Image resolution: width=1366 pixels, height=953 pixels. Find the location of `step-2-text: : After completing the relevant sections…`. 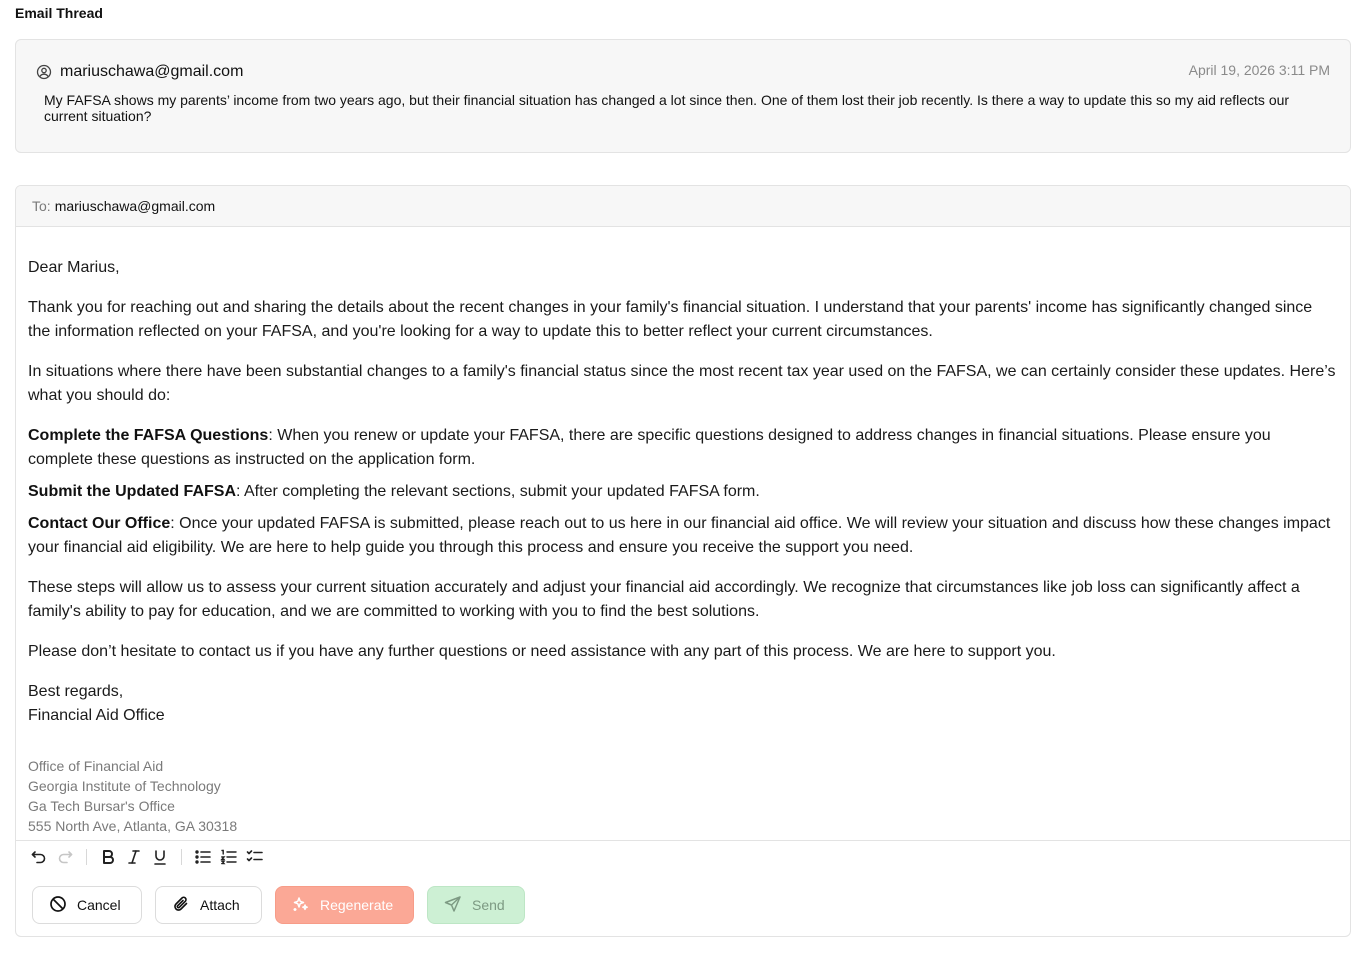

step-2-text: : After completing the relevant sections… is located at coordinates (498, 491).